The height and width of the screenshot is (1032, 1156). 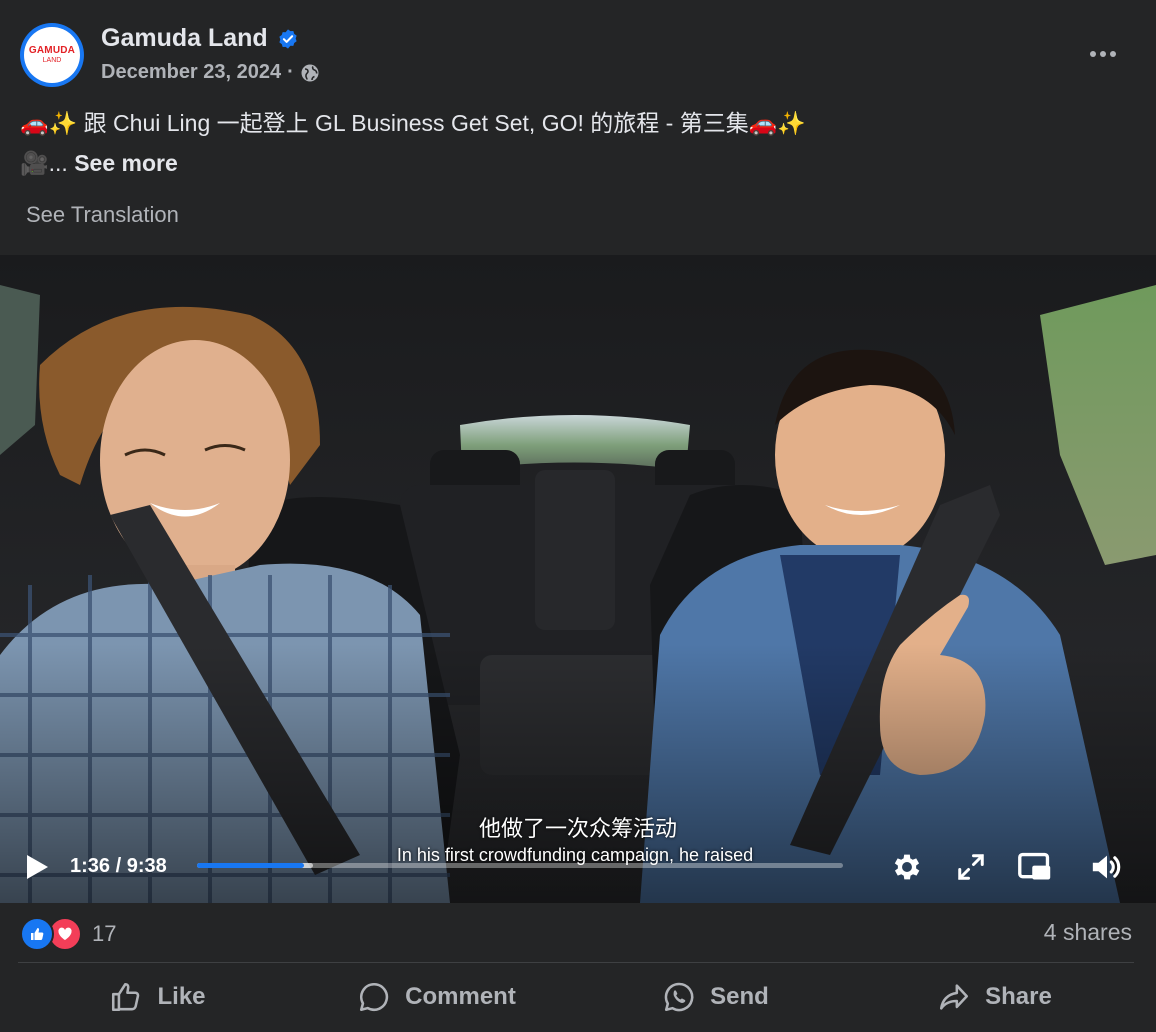 What do you see at coordinates (1035, 867) in the screenshot?
I see `picture-in-picture-icon` at bounding box center [1035, 867].